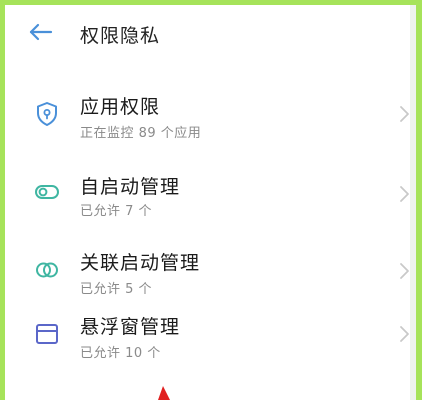 The width and height of the screenshot is (422, 400). I want to click on item-subtitle: 正在监控 89 个应用, so click(141, 133).